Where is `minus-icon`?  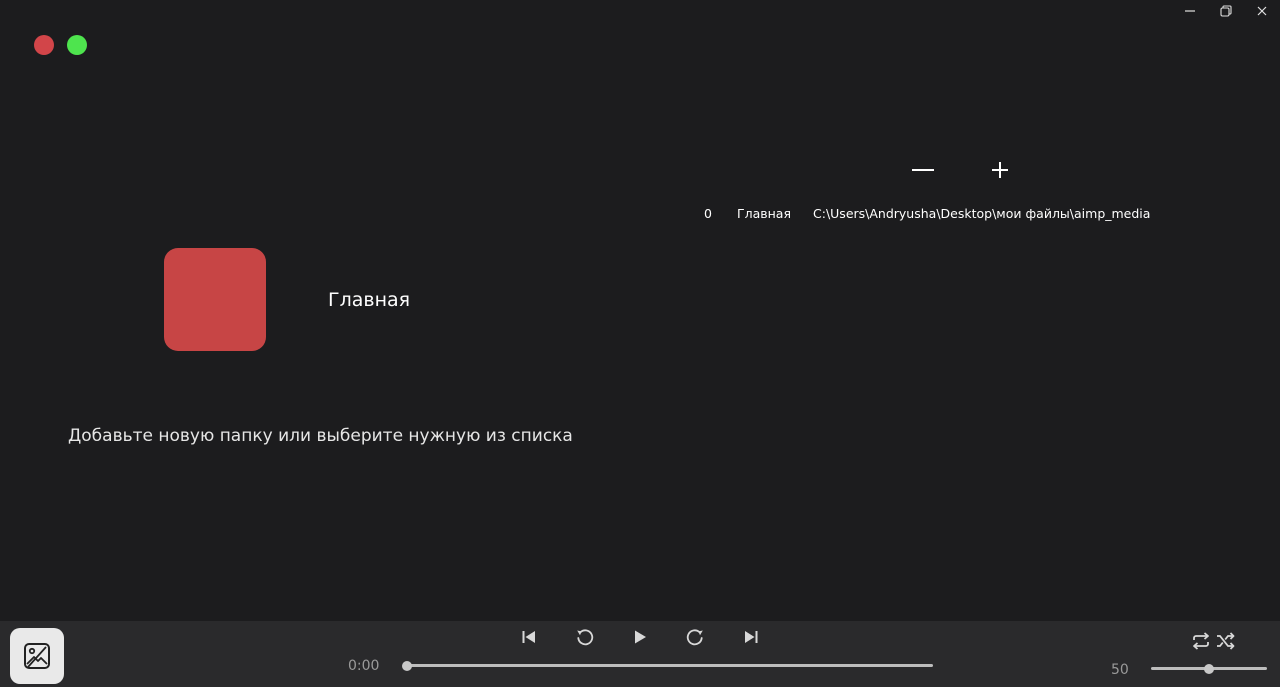
minus-icon is located at coordinates (923, 170).